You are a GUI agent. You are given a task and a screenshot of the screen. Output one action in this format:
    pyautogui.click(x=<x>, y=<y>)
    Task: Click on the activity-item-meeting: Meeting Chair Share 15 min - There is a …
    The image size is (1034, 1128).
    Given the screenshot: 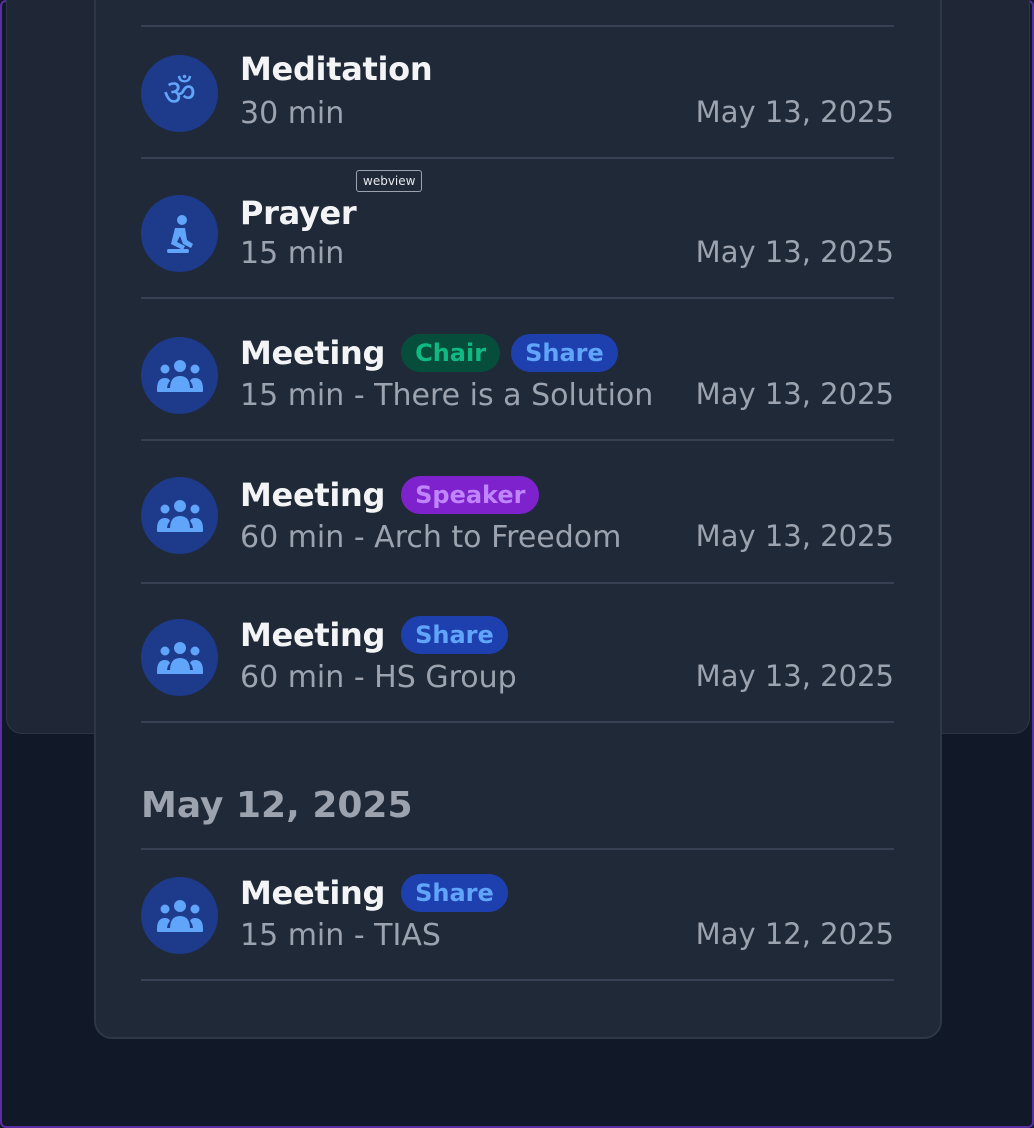 What is the action you would take?
    pyautogui.click(x=517, y=370)
    